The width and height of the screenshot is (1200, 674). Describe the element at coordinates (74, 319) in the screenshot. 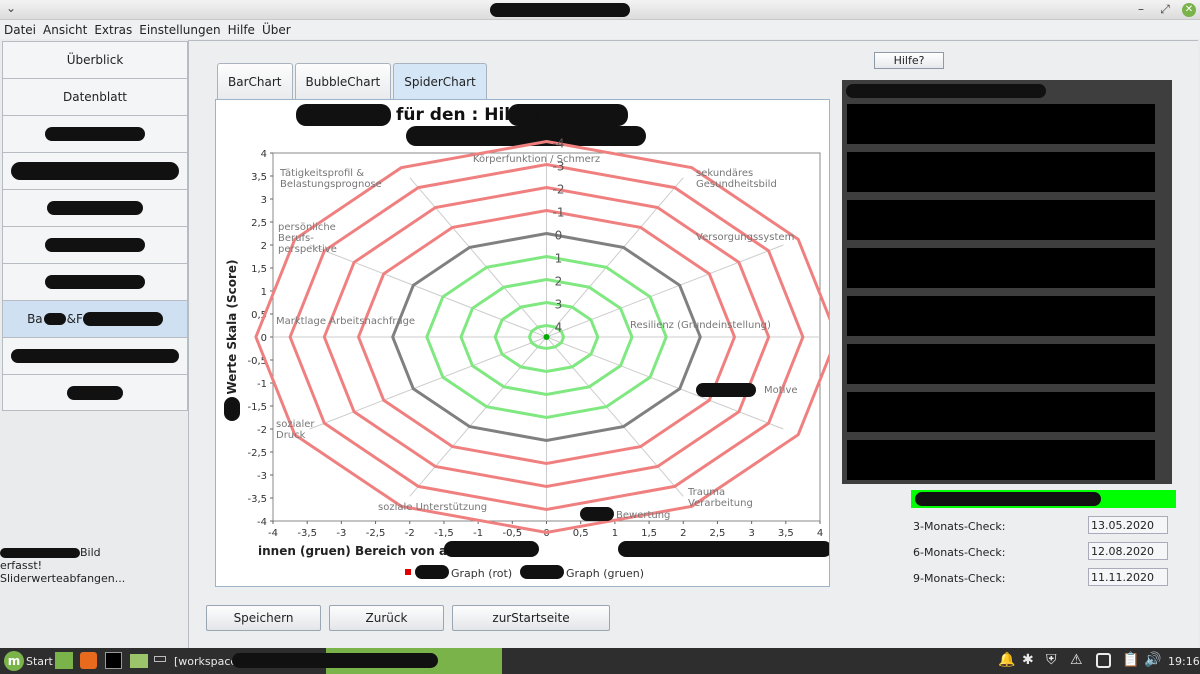

I see `sidebar-item-label: &F` at that location.